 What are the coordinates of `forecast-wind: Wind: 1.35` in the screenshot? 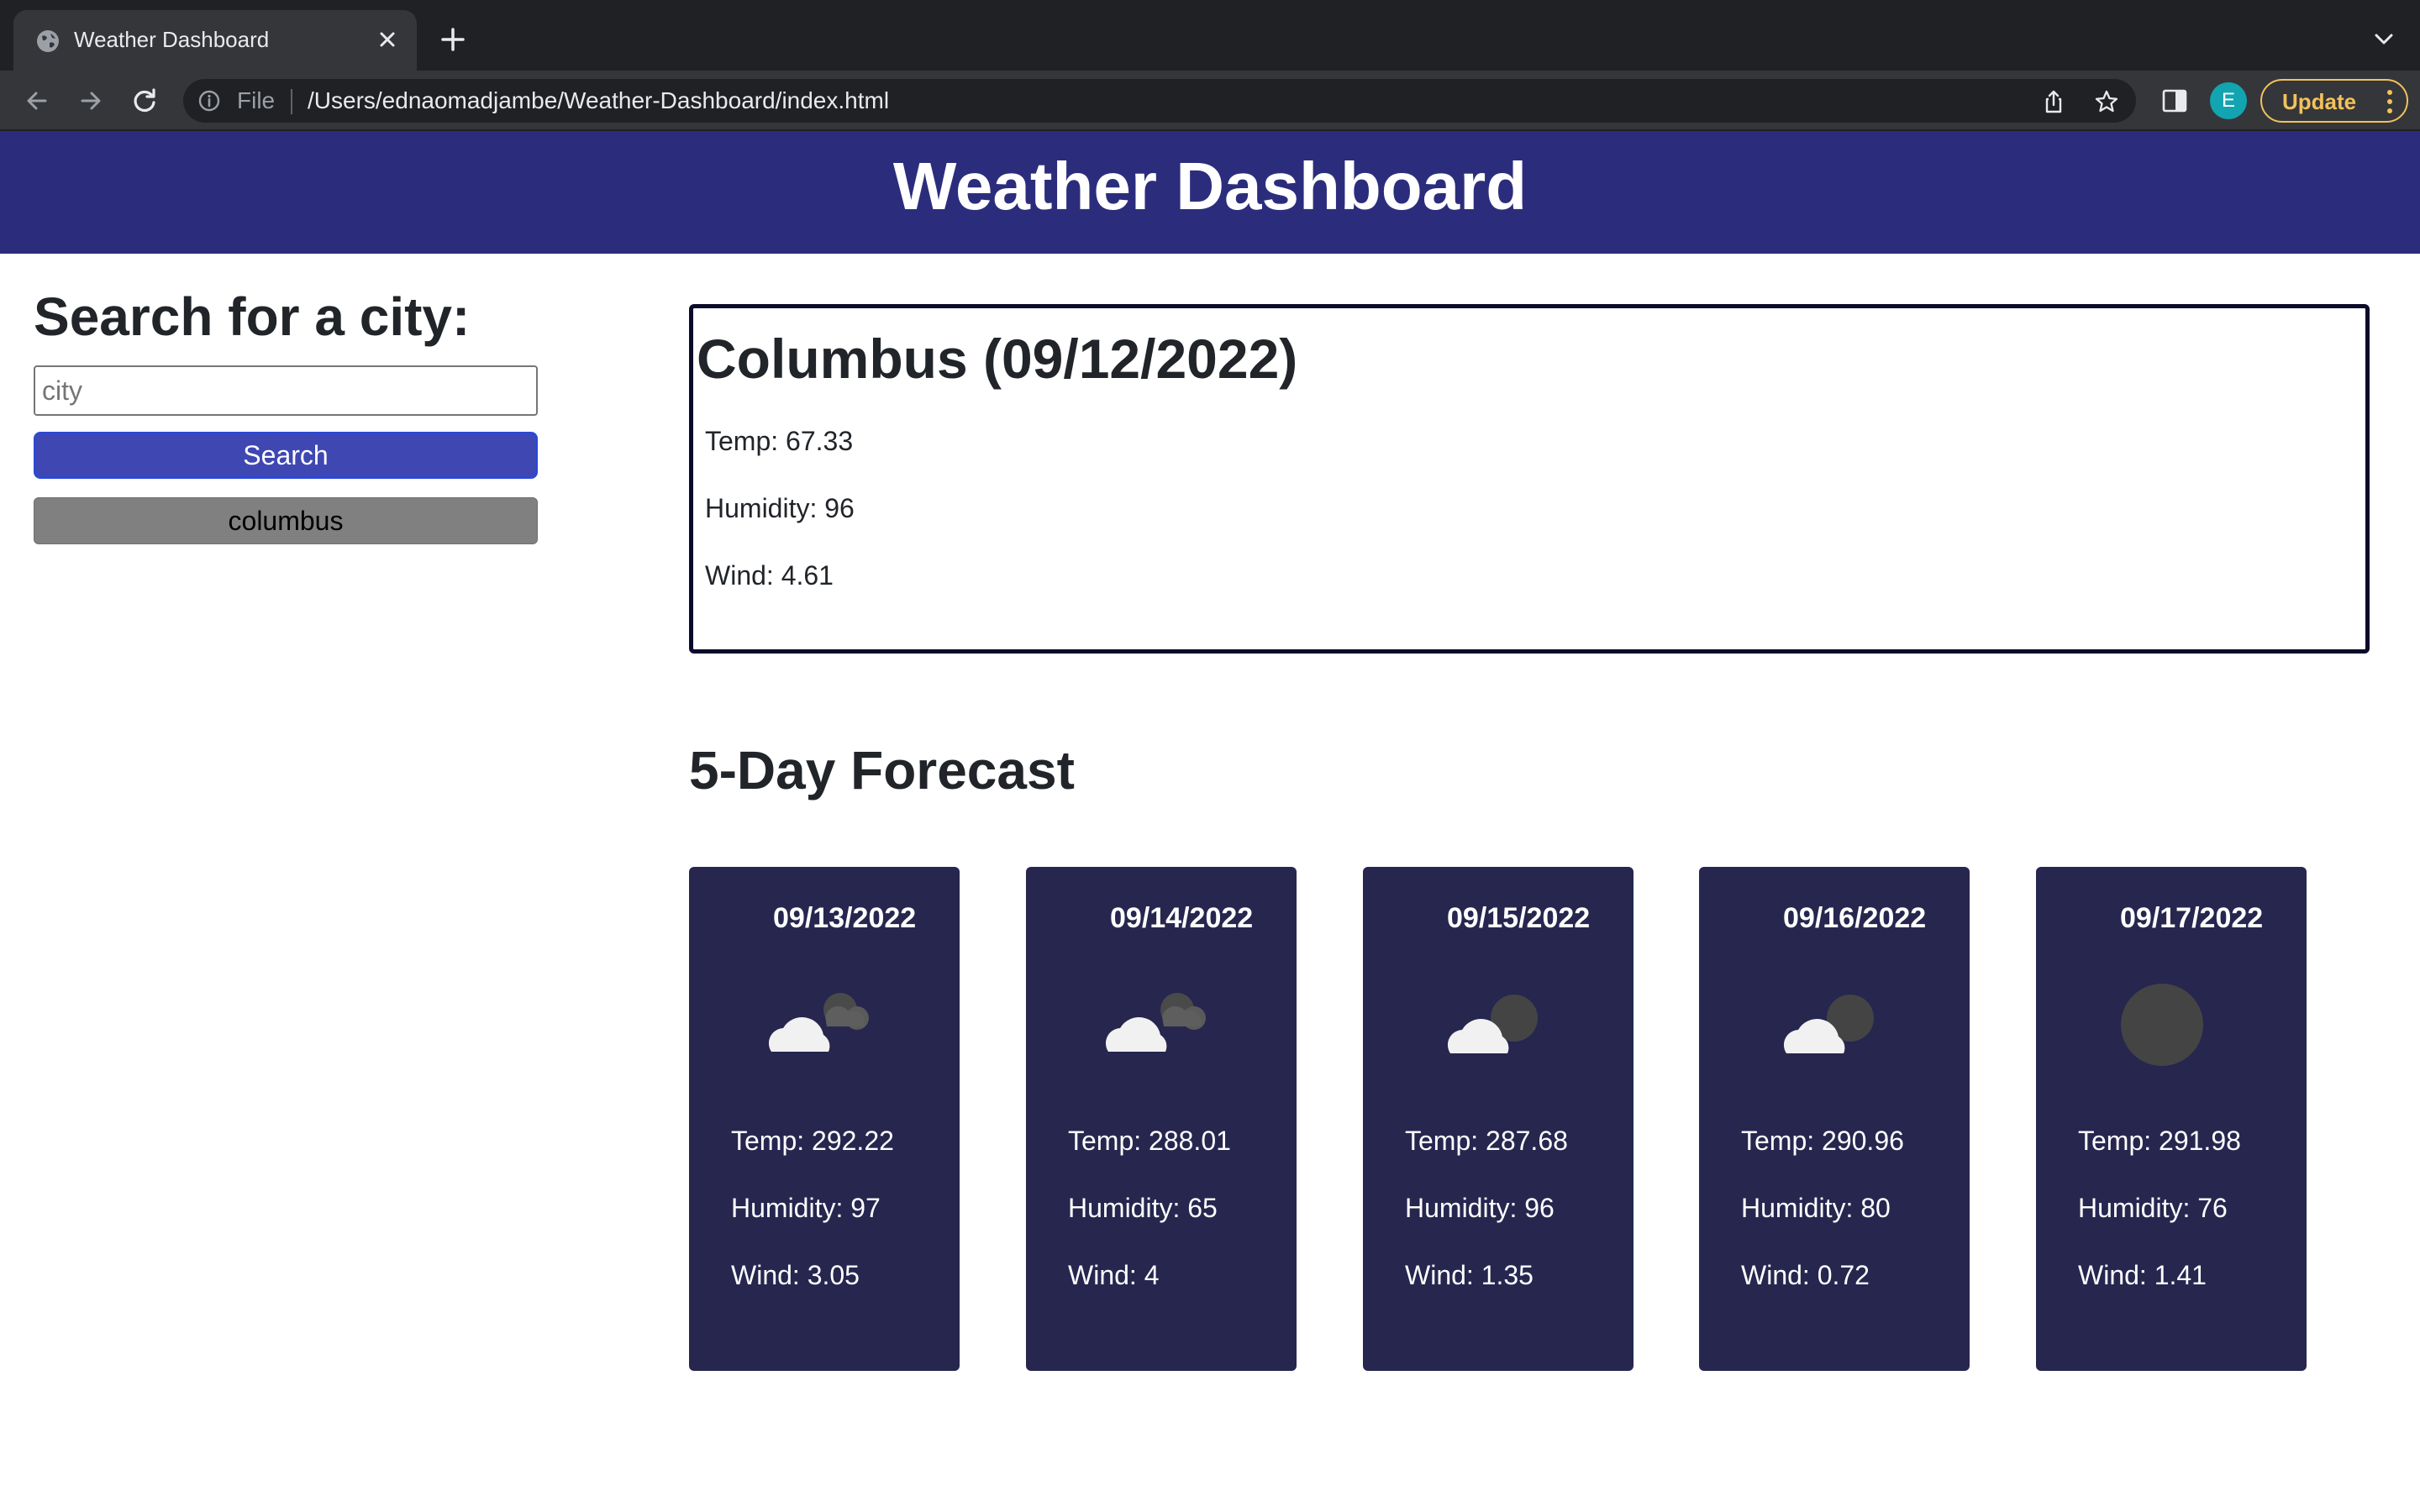 It's located at (1469, 1275).